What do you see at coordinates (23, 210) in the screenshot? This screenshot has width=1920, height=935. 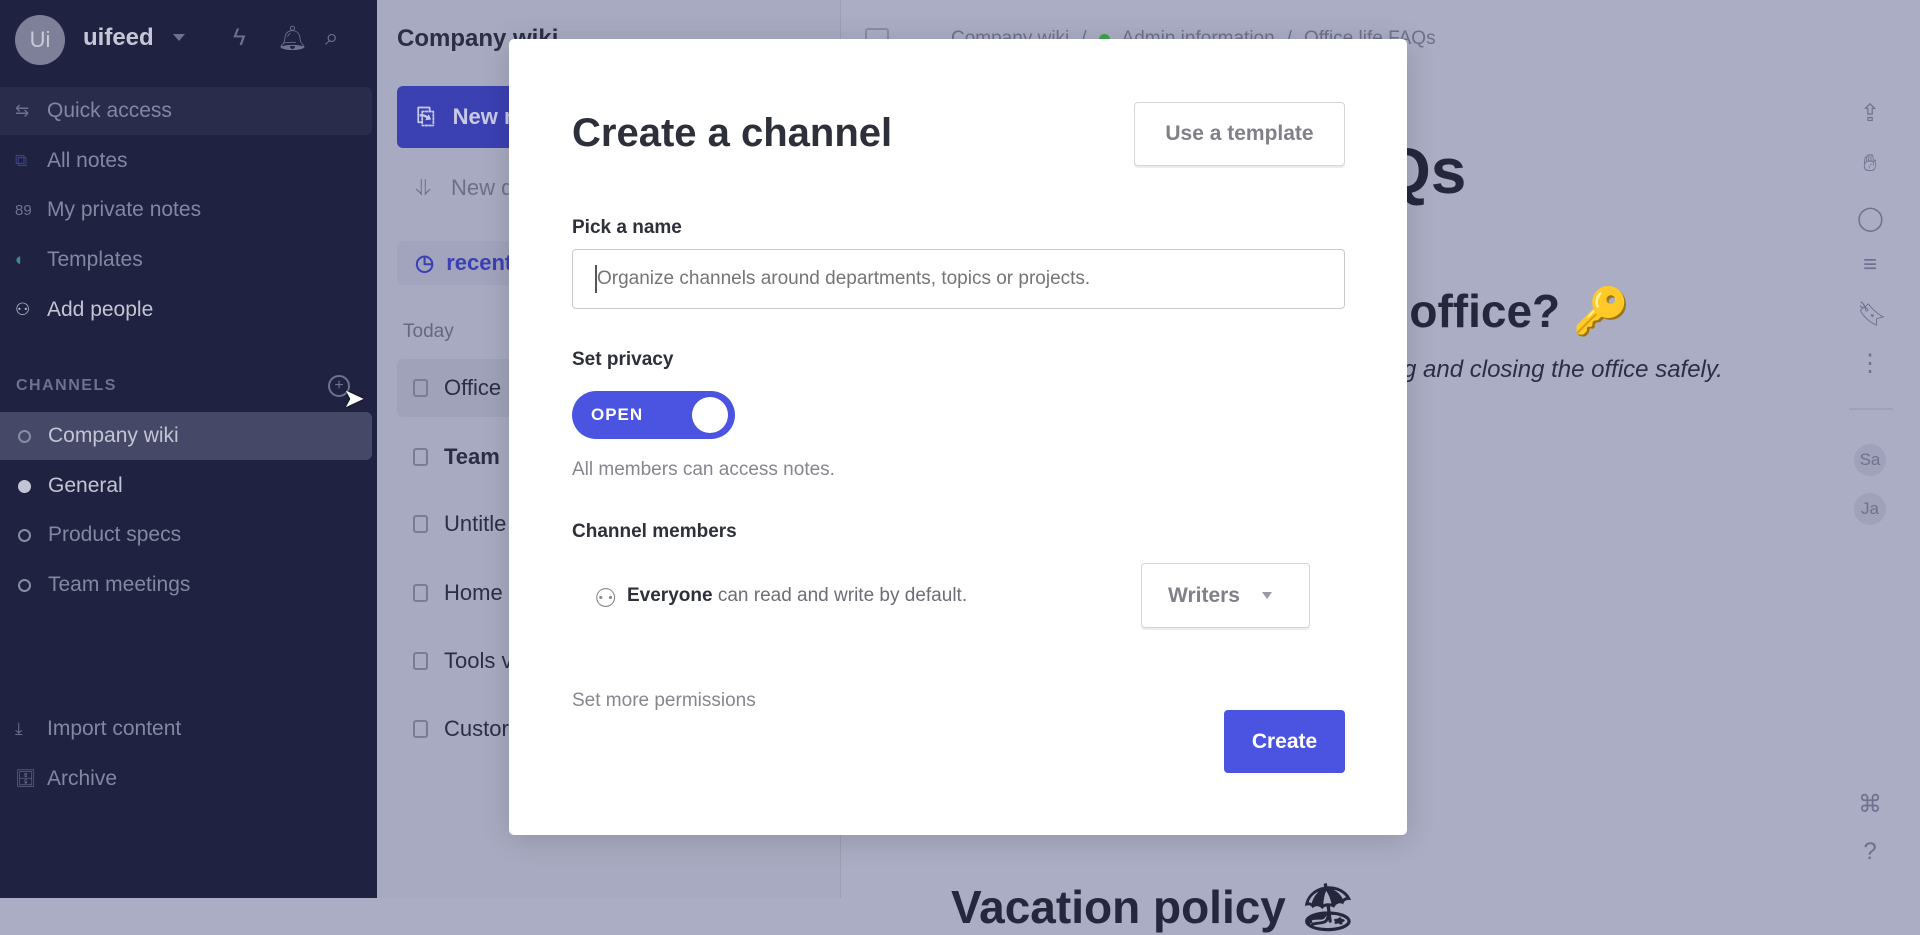 I see `count-badge: 89` at bounding box center [23, 210].